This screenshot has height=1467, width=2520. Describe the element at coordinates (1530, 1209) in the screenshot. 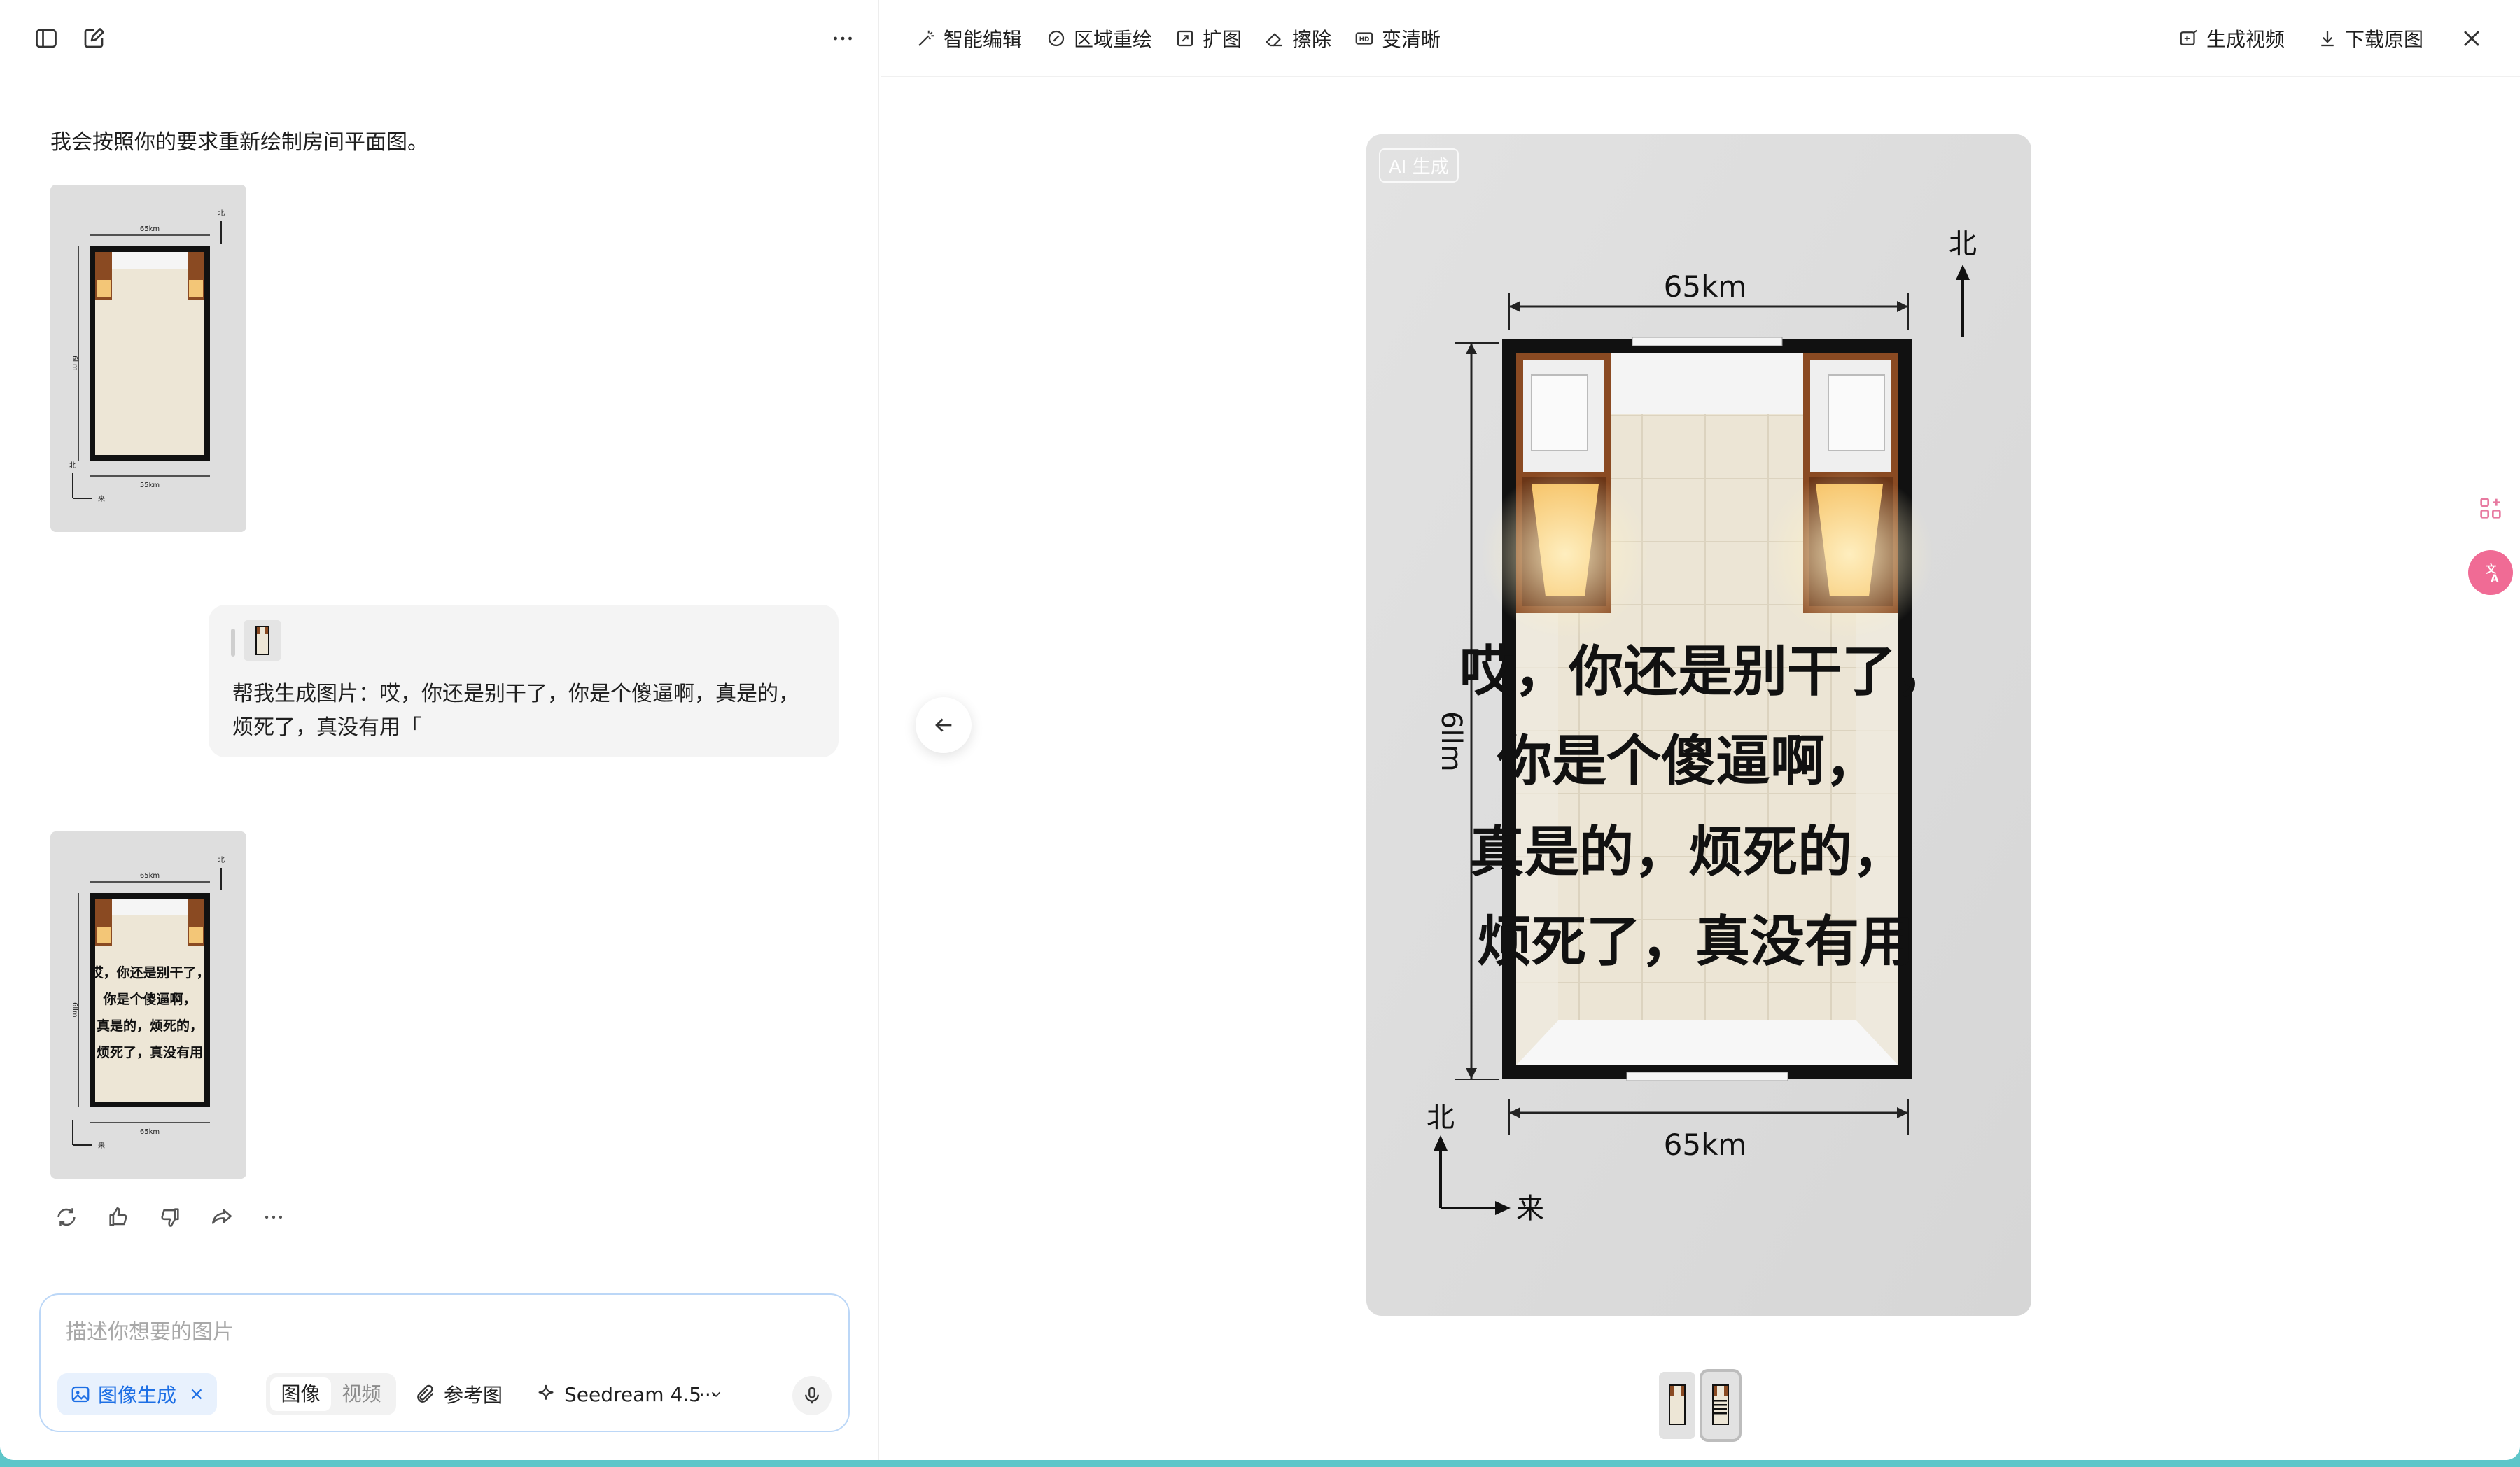

I see `preview-east: 来` at that location.